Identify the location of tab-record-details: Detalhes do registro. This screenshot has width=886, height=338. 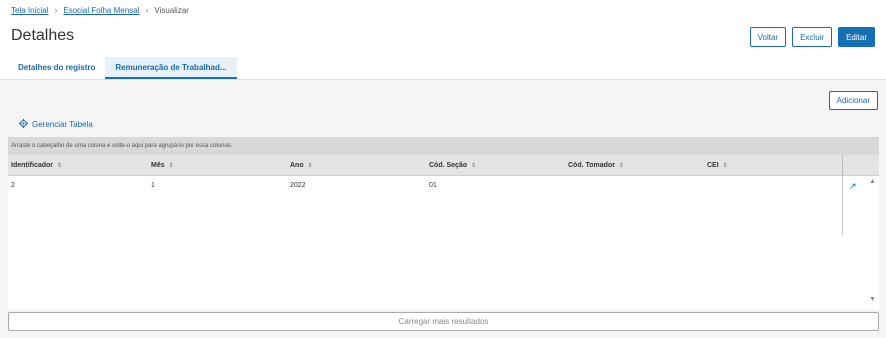
(56, 68).